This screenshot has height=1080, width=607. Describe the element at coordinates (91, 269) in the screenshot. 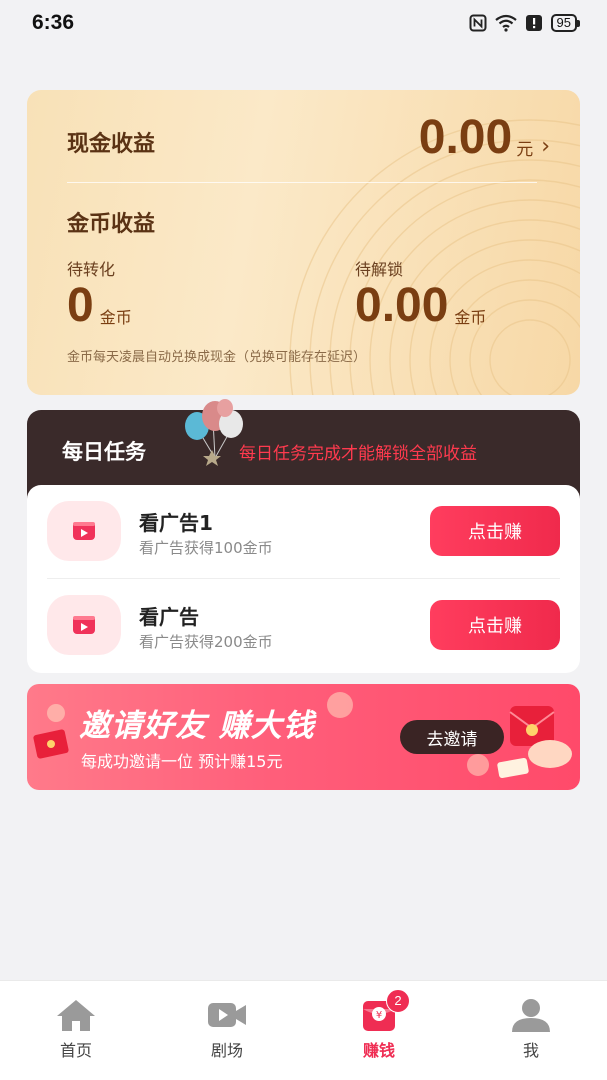

I see `pending-convert-label: 待转化` at that location.